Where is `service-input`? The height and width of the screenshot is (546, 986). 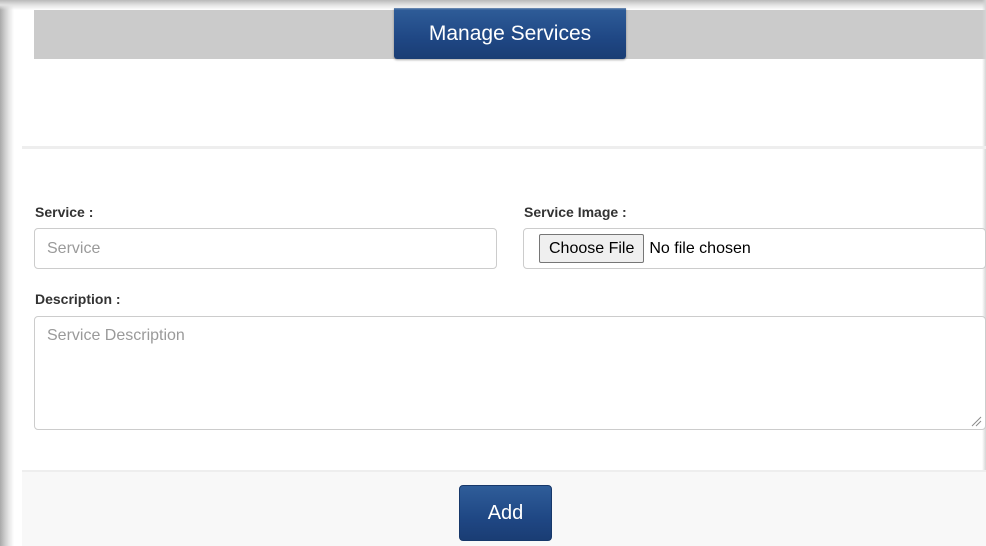 service-input is located at coordinates (265, 248).